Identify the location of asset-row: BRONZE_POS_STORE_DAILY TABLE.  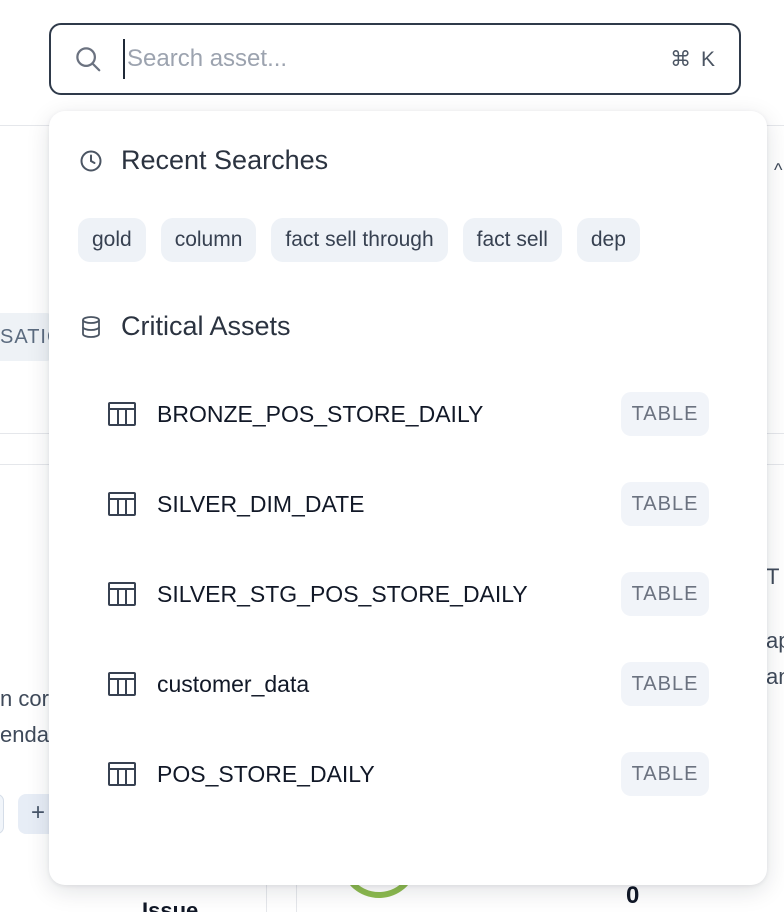
(408, 414).